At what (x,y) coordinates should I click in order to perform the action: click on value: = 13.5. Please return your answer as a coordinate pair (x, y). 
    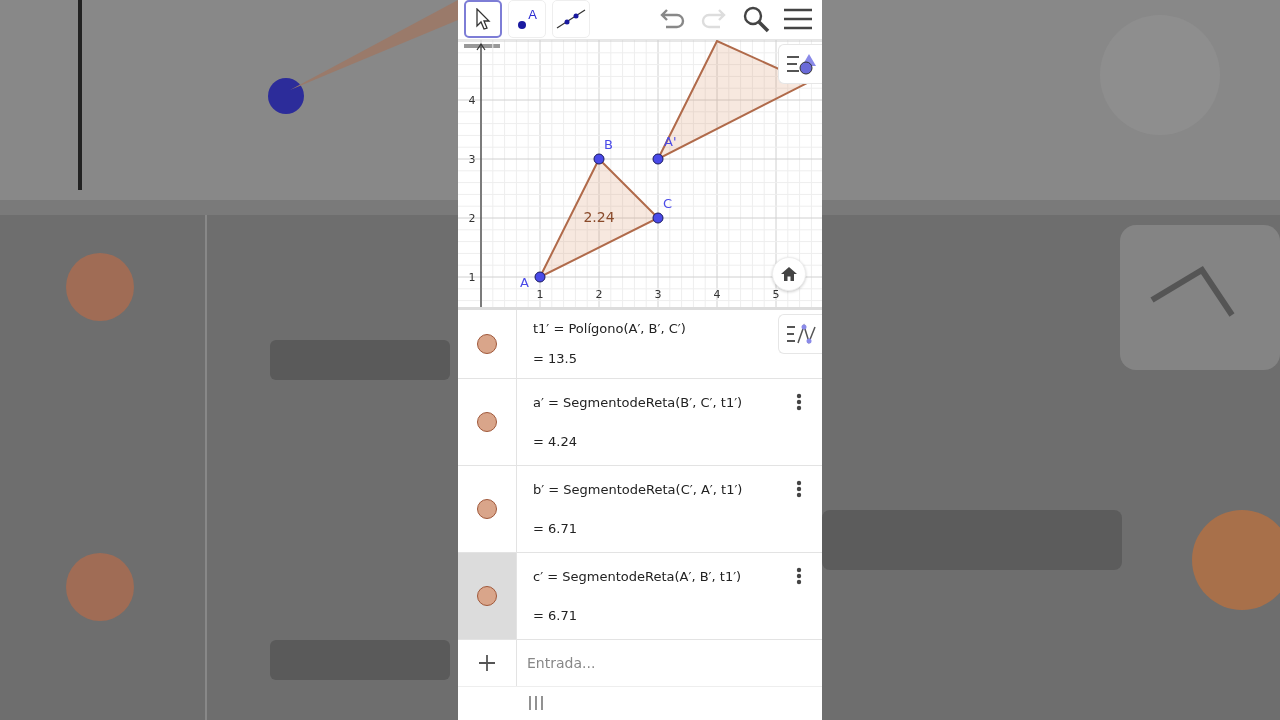
    Looking at the image, I should click on (555, 359).